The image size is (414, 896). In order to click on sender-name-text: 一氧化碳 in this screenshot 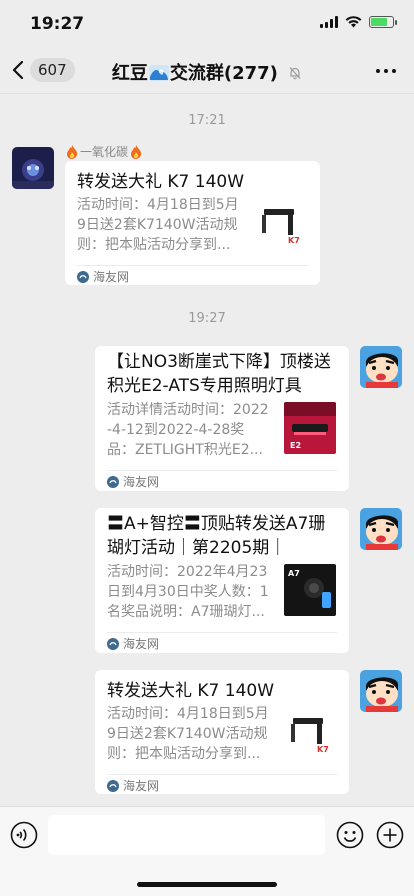, I will do `click(104, 152)`.